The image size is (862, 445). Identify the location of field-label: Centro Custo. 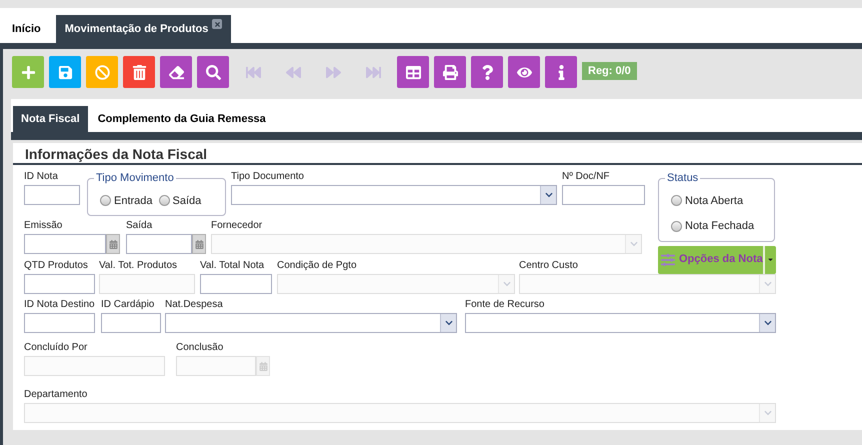
(548, 266).